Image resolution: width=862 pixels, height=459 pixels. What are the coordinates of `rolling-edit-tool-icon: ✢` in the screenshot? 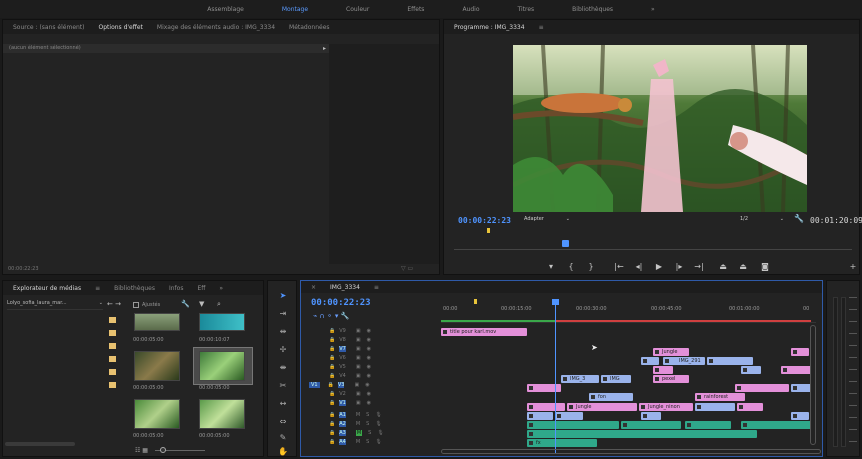 It's located at (283, 349).